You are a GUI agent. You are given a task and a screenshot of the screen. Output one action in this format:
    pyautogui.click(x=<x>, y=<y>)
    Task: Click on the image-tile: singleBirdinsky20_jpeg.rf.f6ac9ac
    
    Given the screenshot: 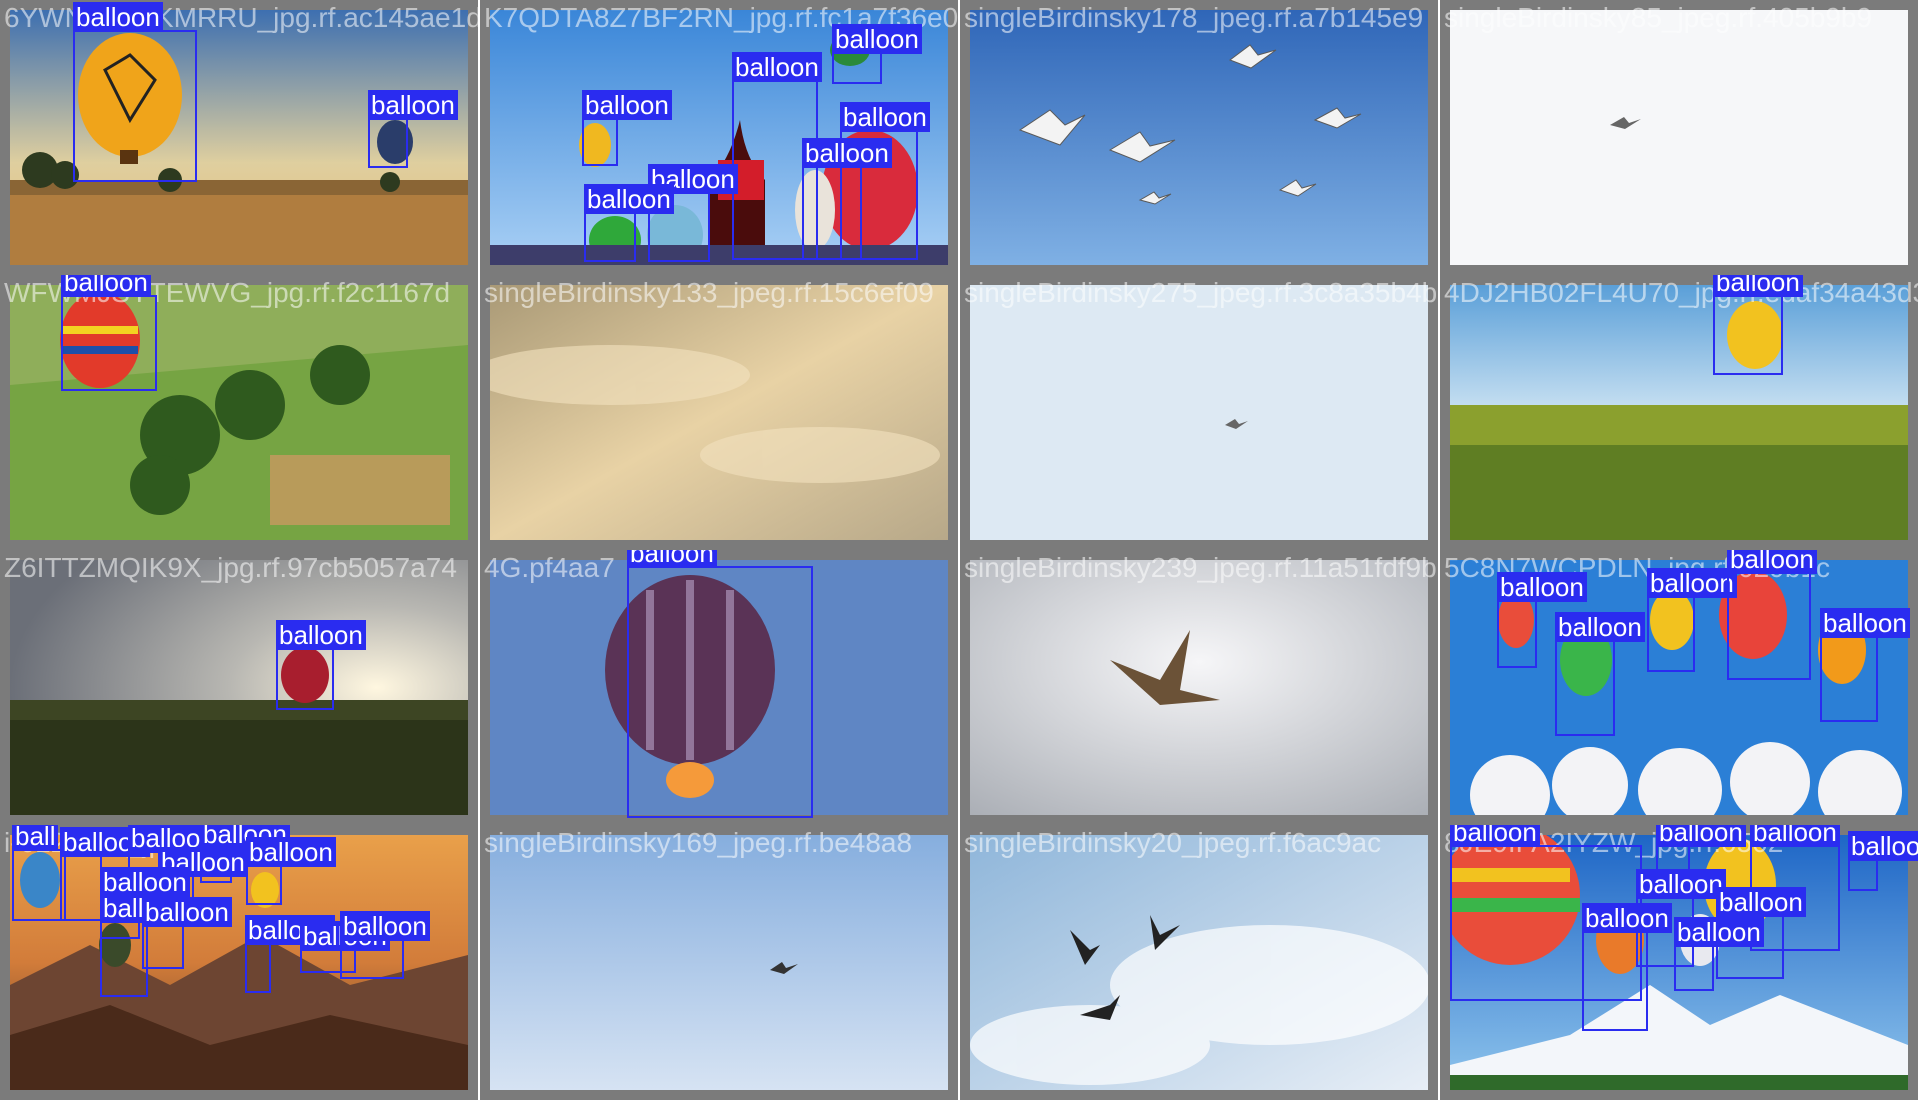 What is the action you would take?
    pyautogui.click(x=1199, y=962)
    